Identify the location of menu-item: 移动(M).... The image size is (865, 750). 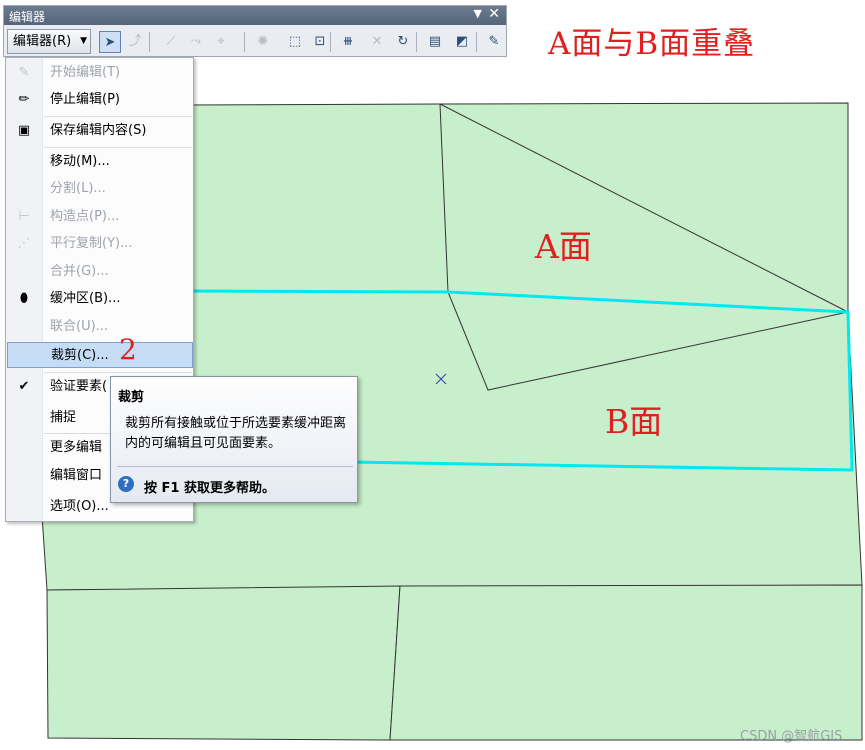
(99, 162).